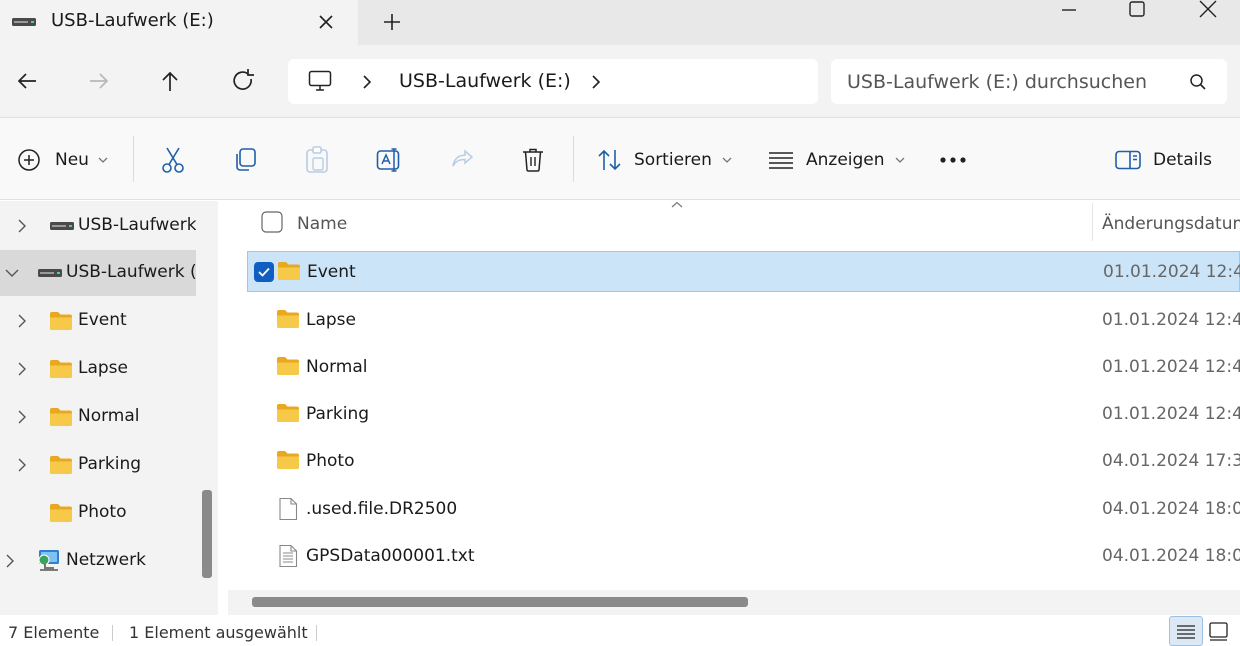 This screenshot has width=1240, height=646. I want to click on sidebar-item-lapse: Lapse, so click(98, 369).